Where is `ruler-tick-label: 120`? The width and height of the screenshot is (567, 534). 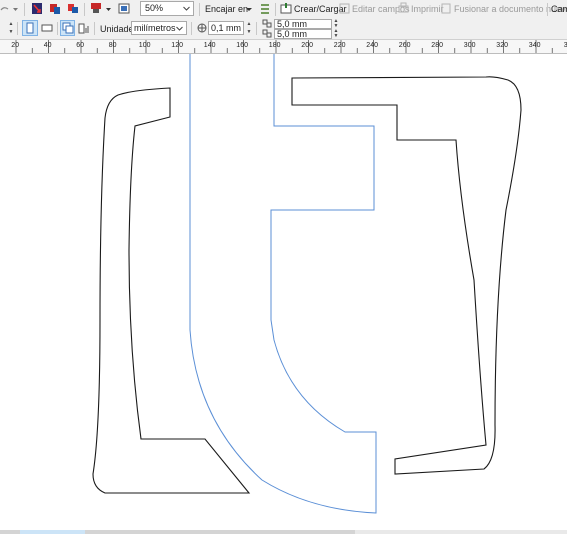
ruler-tick-label: 120 is located at coordinates (177, 45).